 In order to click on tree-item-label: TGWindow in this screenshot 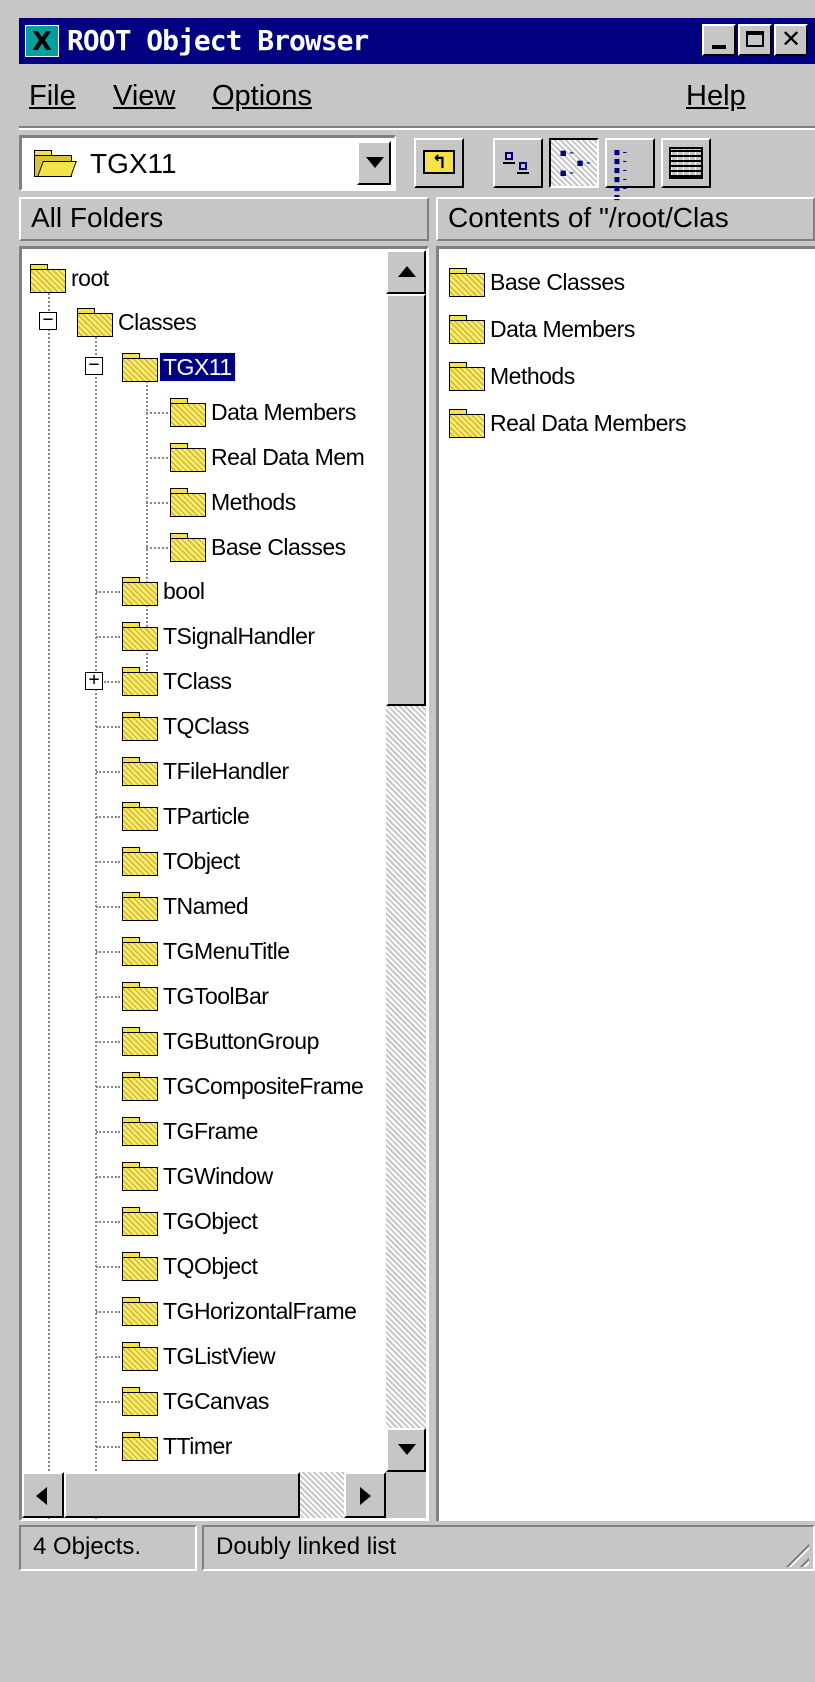, I will do `click(218, 1176)`.